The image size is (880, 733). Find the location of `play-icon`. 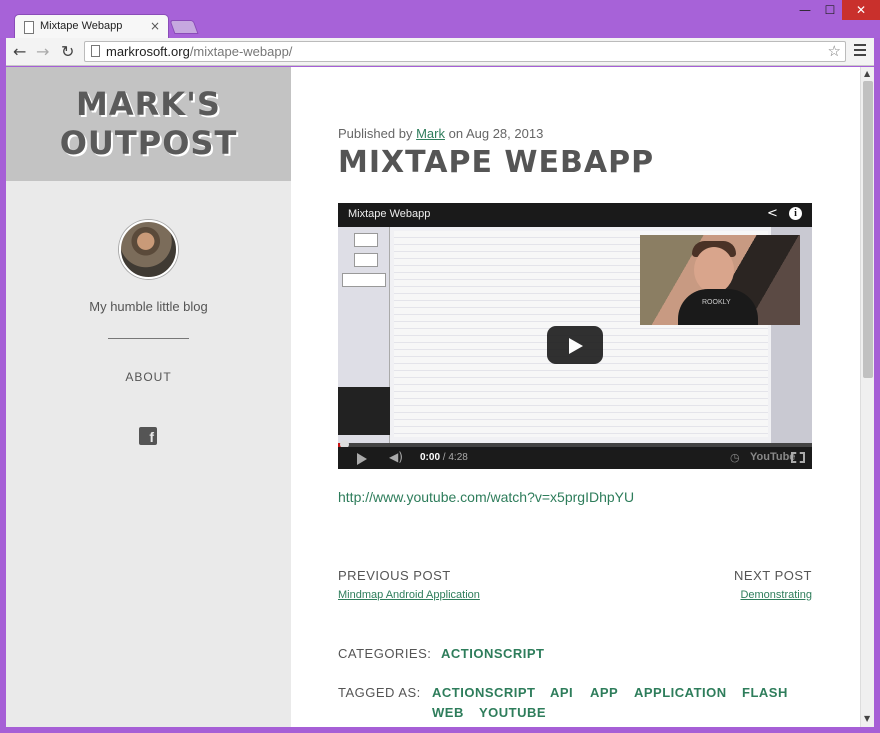

play-icon is located at coordinates (362, 459).